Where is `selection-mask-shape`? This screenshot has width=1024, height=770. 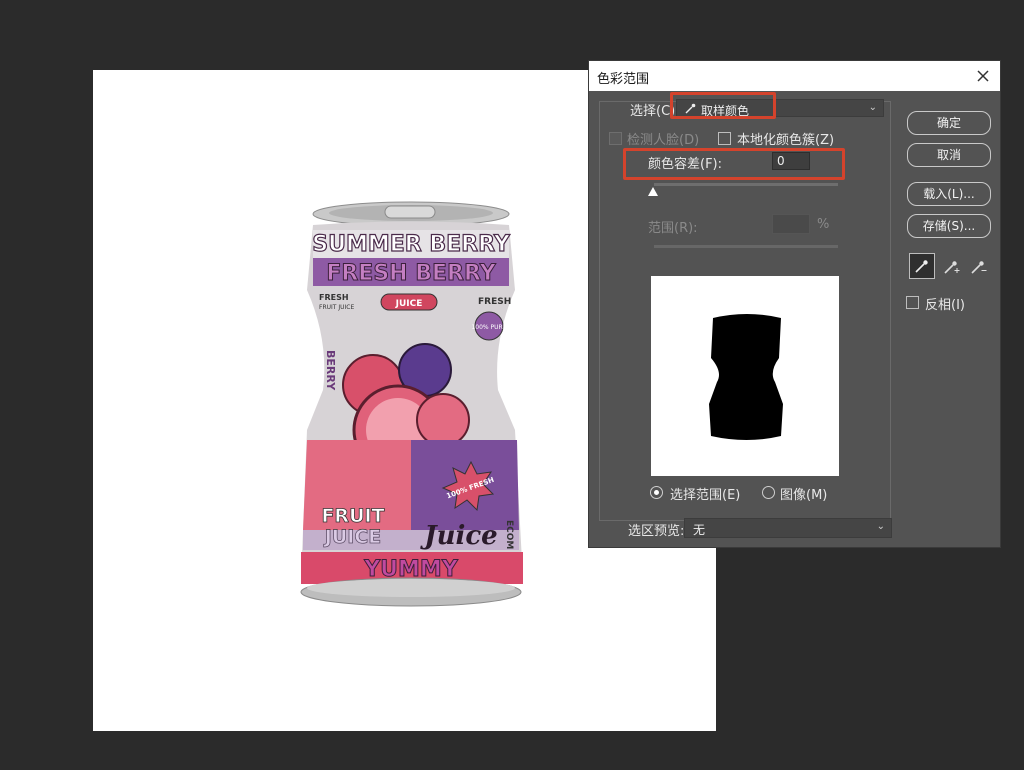
selection-mask-shape is located at coordinates (746, 377).